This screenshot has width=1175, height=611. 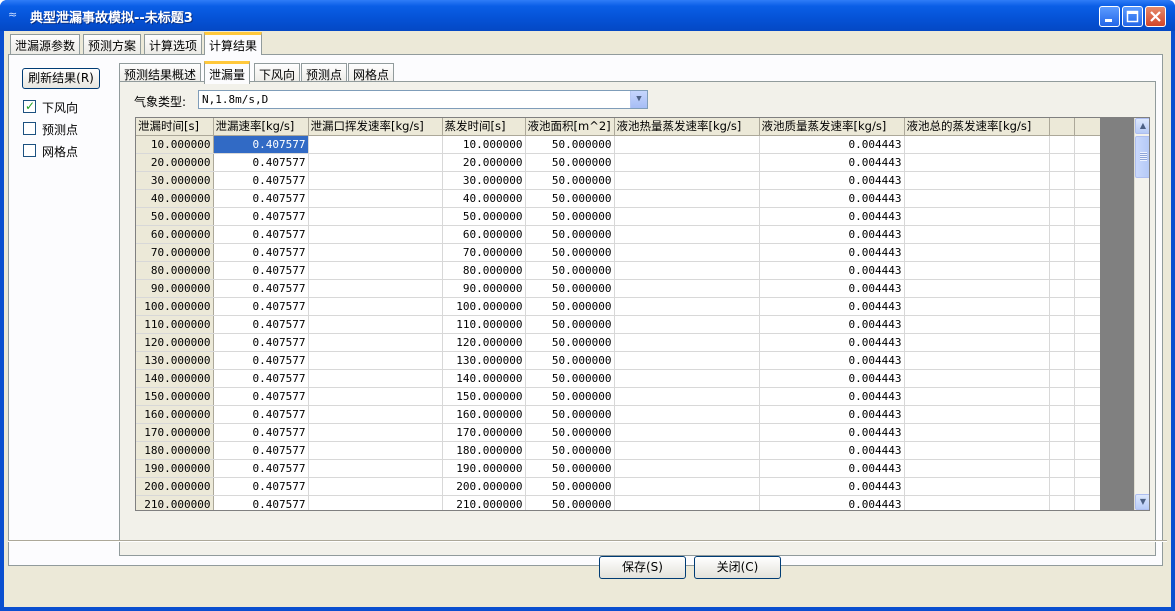 What do you see at coordinates (173, 44) in the screenshot?
I see `tab-calc-options: 计算选项` at bounding box center [173, 44].